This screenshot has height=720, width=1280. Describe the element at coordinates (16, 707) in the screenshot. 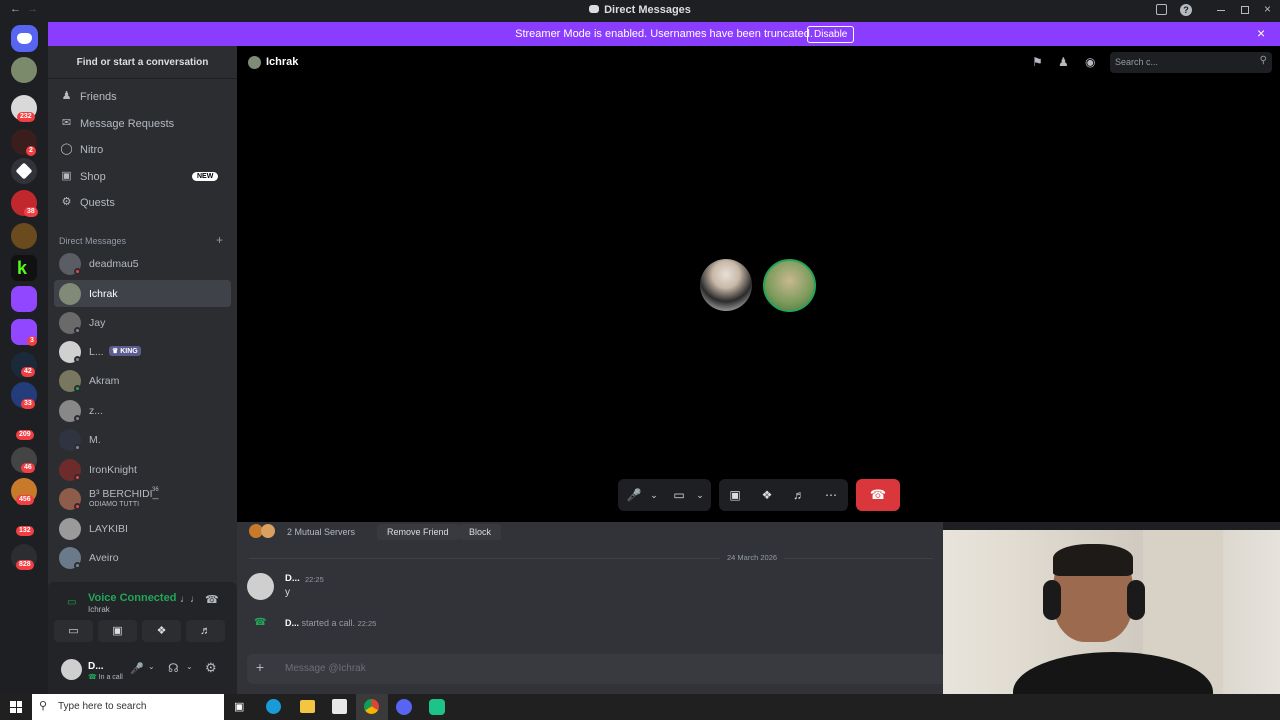

I see `windows-start-icon` at that location.